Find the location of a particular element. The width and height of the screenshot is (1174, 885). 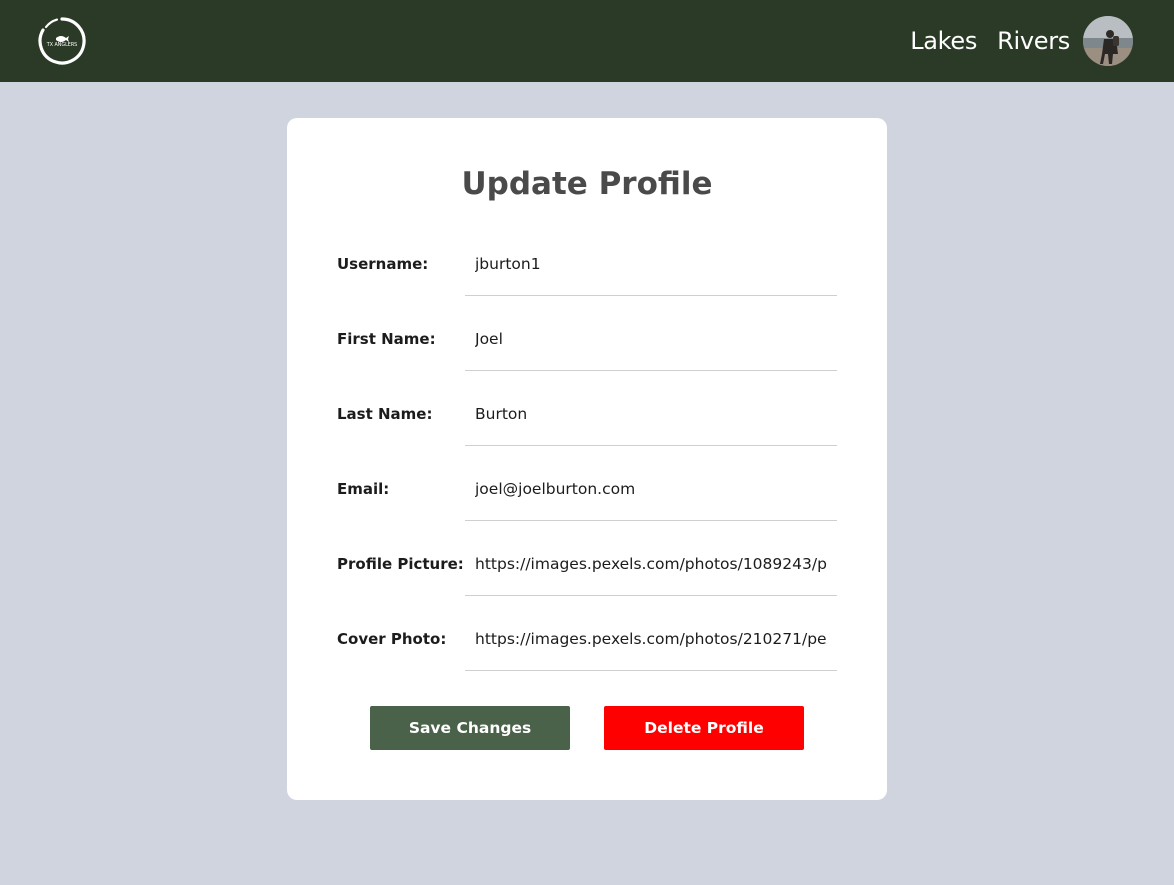

first-name-row: First Name: is located at coordinates (587, 345).